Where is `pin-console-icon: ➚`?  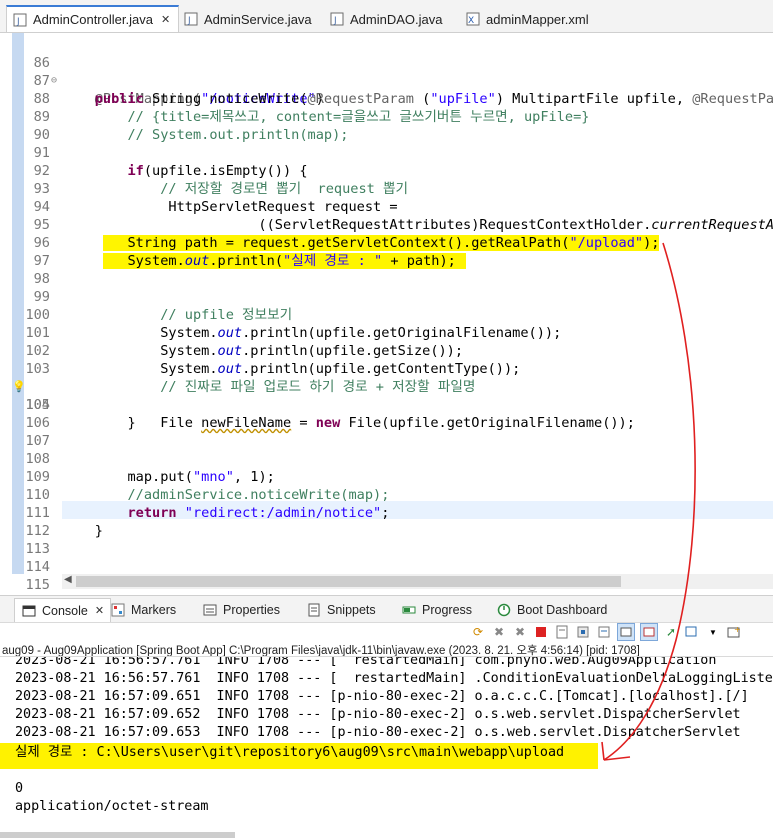 pin-console-icon: ➚ is located at coordinates (671, 632).